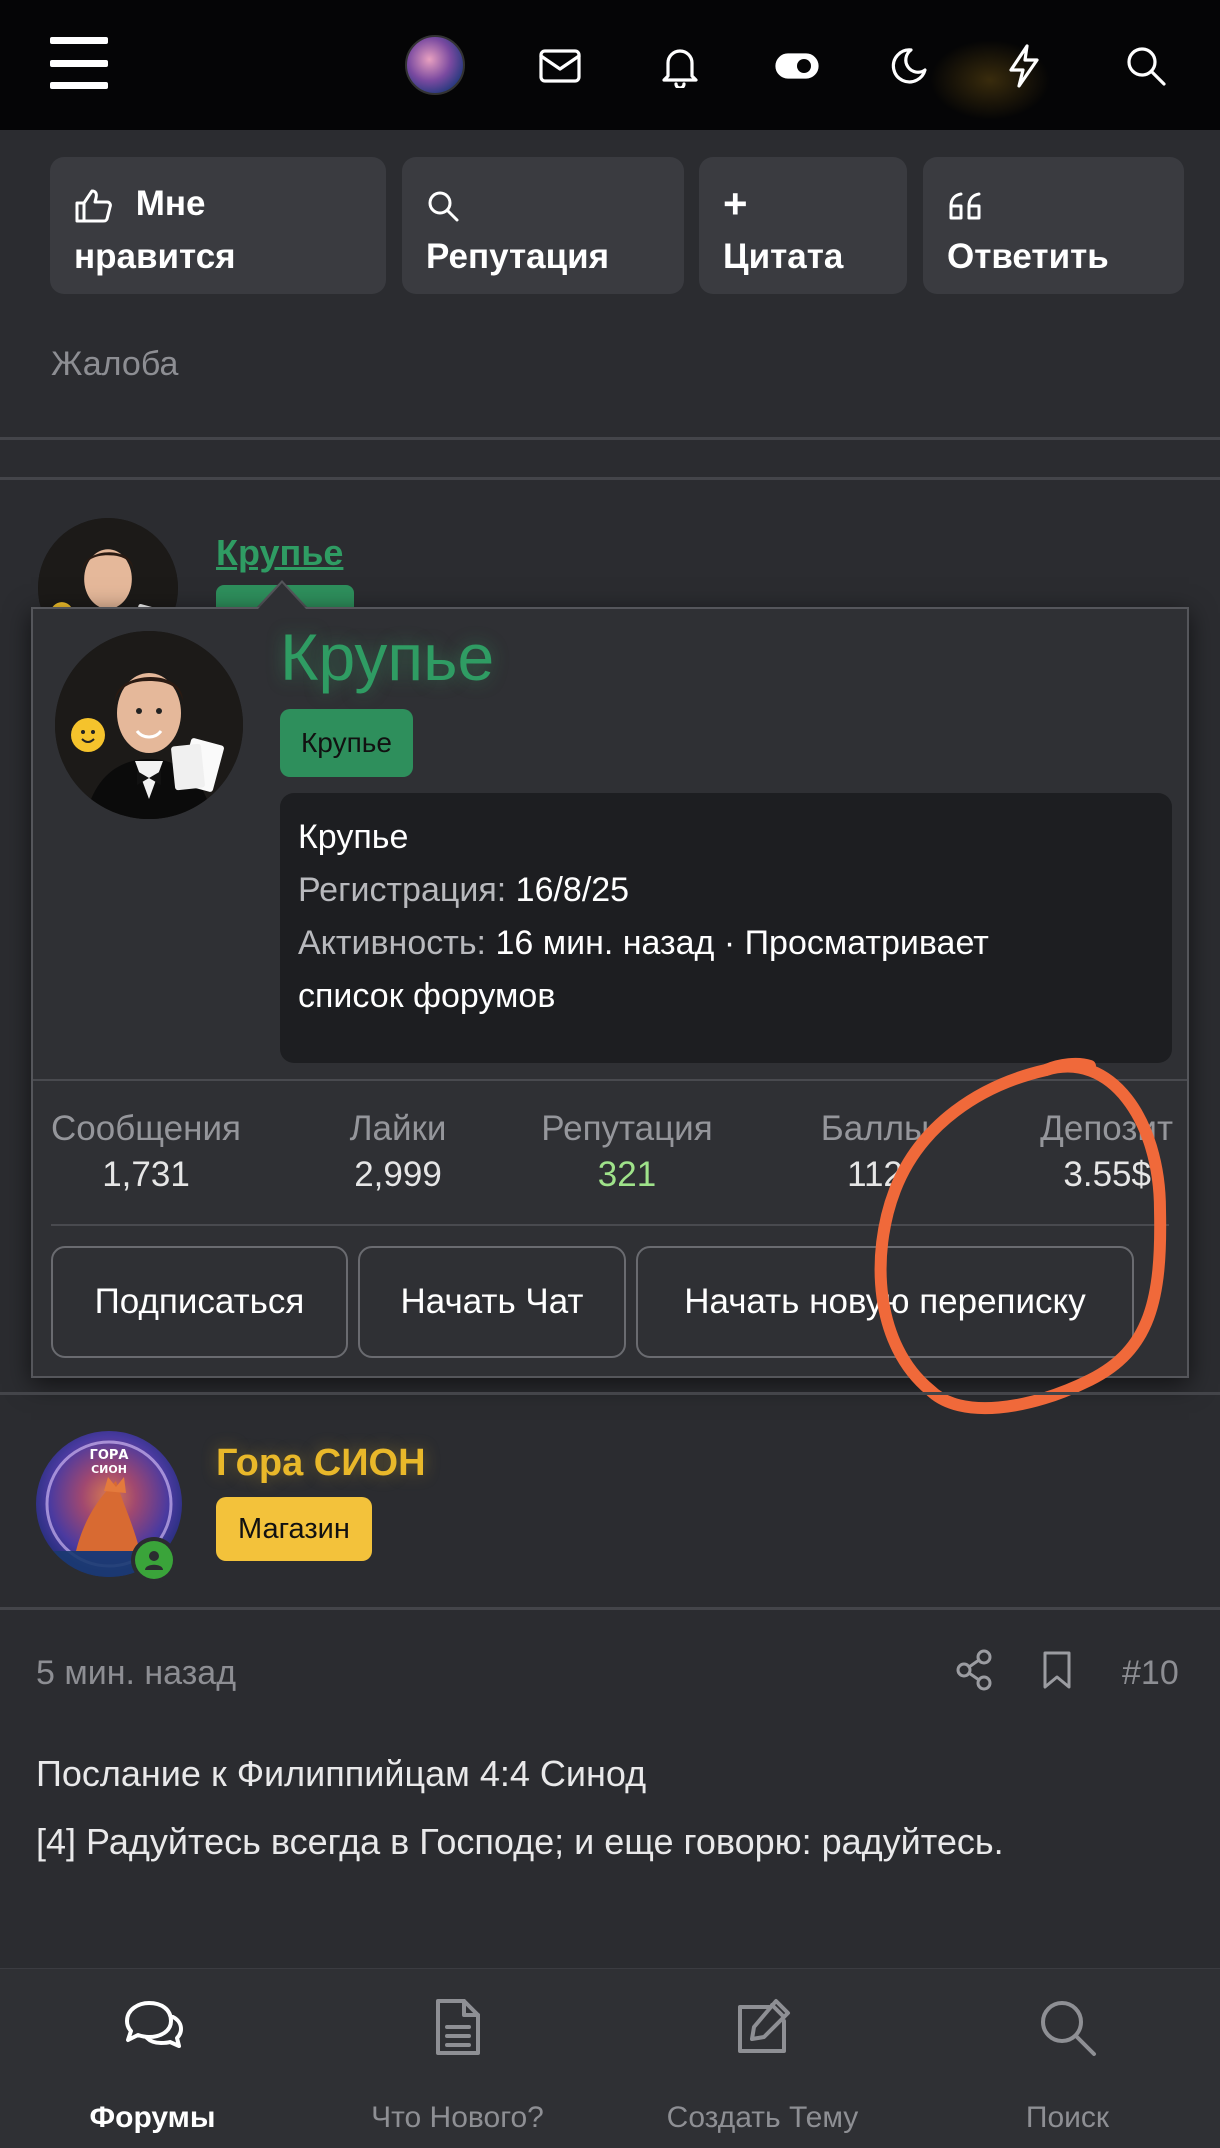 The height and width of the screenshot is (2148, 1220). I want to click on registration-value: 16/8/25, so click(572, 890).